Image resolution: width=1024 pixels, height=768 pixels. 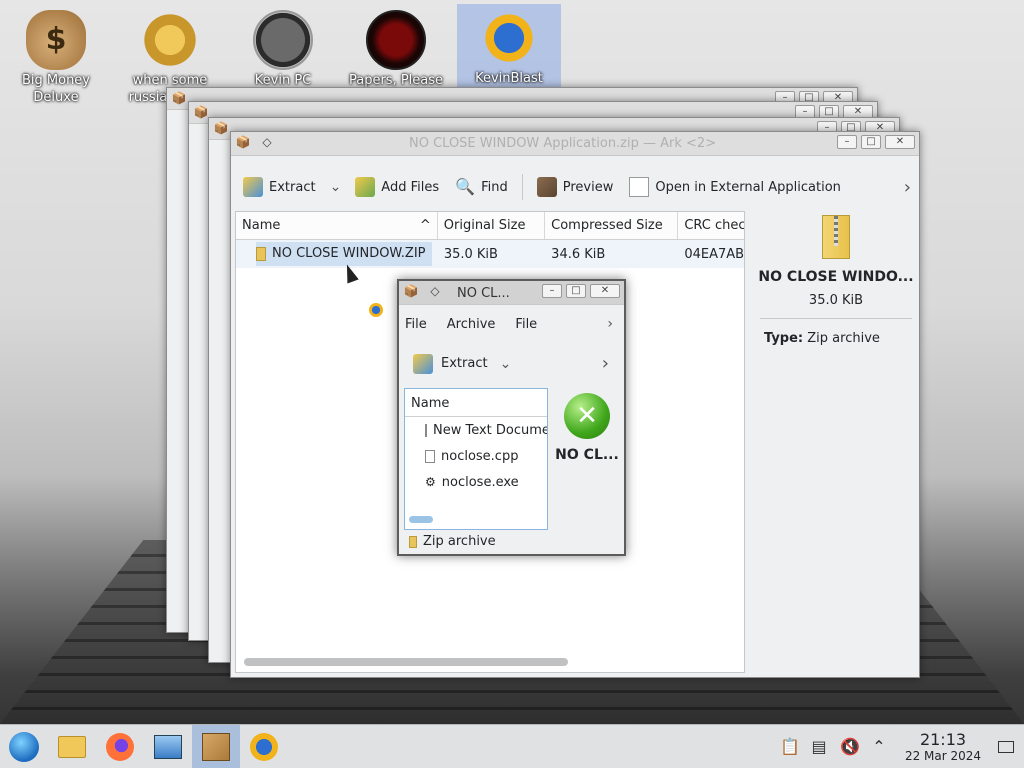 What do you see at coordinates (526, 324) in the screenshot?
I see `menu-file-2: File` at bounding box center [526, 324].